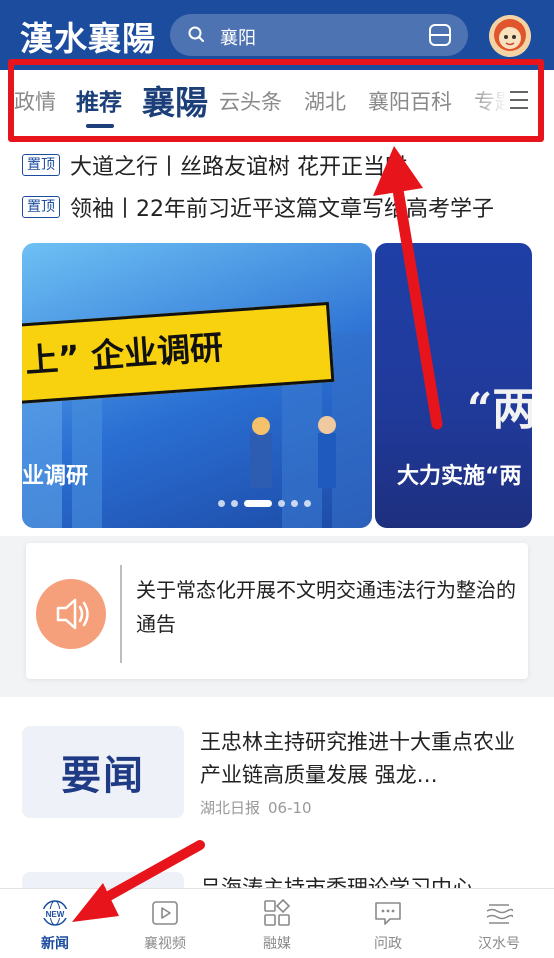  I want to click on banner-text: 上” 企业调研, so click(124, 354).